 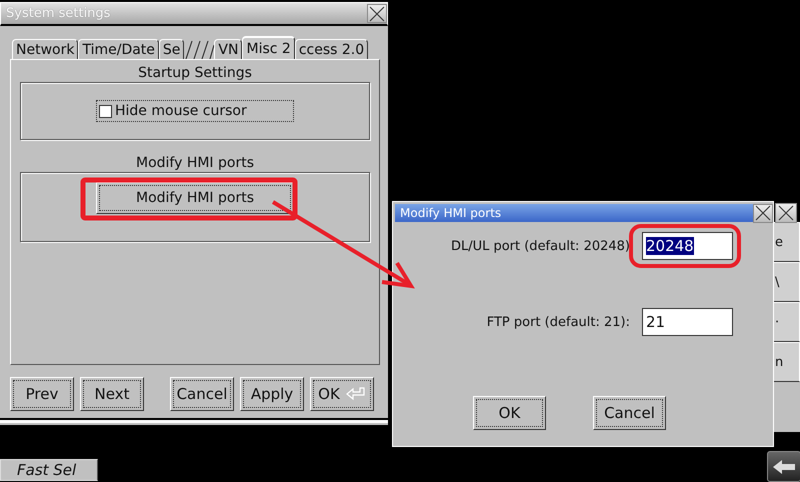 I want to click on tab-slivers-drawing, so click(x=199, y=49).